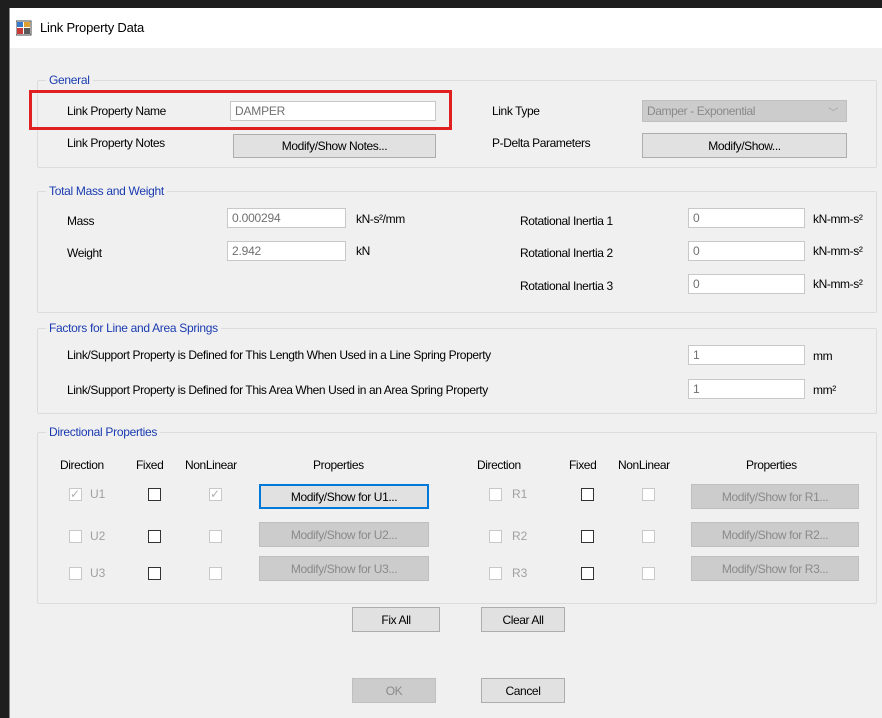 The width and height of the screenshot is (882, 718). Describe the element at coordinates (566, 253) in the screenshot. I see `rotational-inertia-2-label: Rotational Inertia 2` at that location.